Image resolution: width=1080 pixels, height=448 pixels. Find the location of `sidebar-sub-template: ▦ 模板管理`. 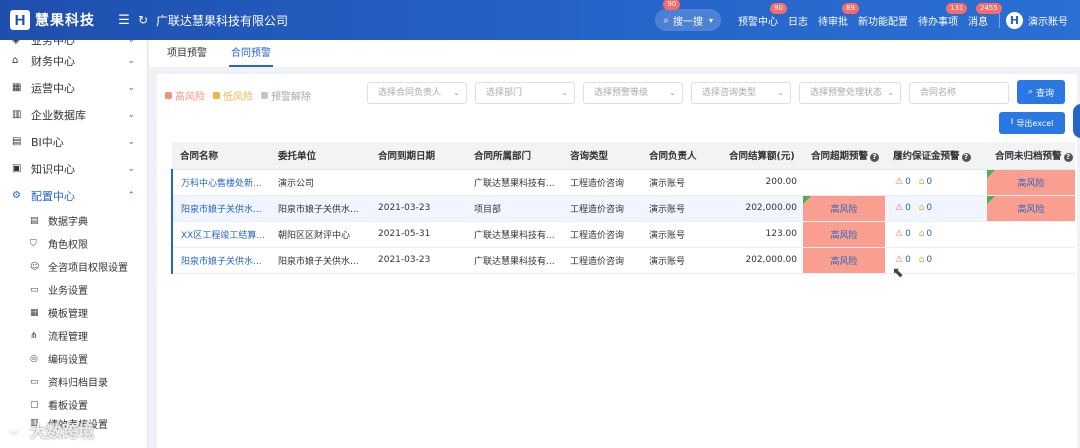

sidebar-sub-template: ▦ 模板管理 is located at coordinates (73, 312).